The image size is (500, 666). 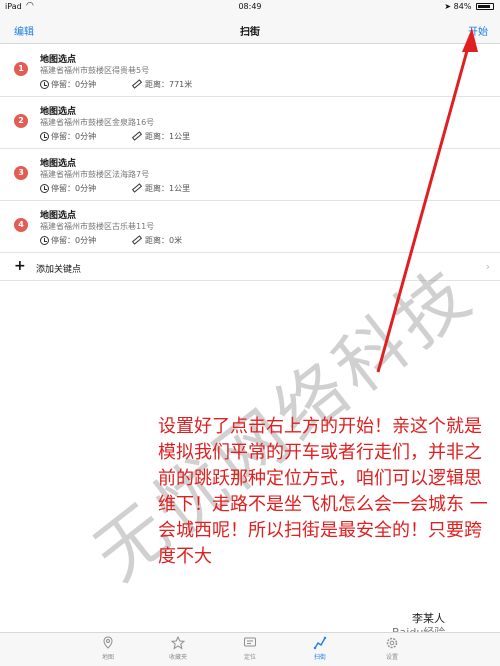 I want to click on location-icon: ➤, so click(x=448, y=6).